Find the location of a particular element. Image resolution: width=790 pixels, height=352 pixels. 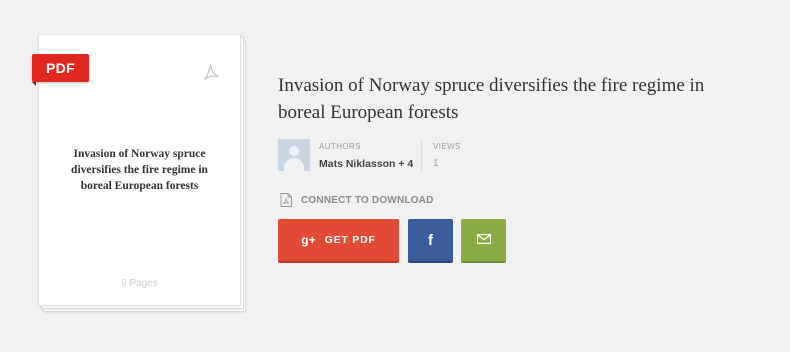

authors-block: AUTHORS Mats Niklasson + 4 is located at coordinates (370, 156).